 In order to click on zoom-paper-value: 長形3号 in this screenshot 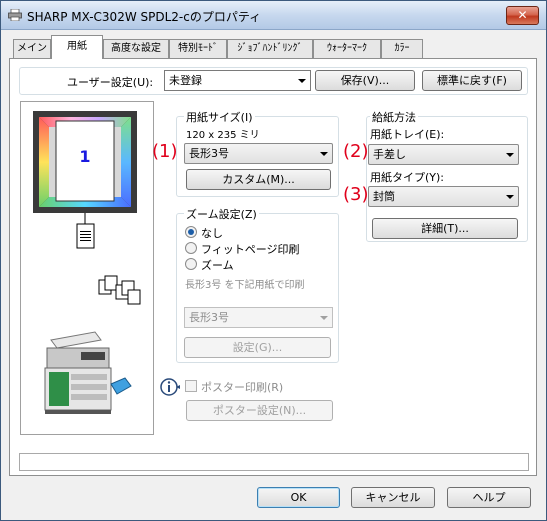, I will do `click(209, 317)`.